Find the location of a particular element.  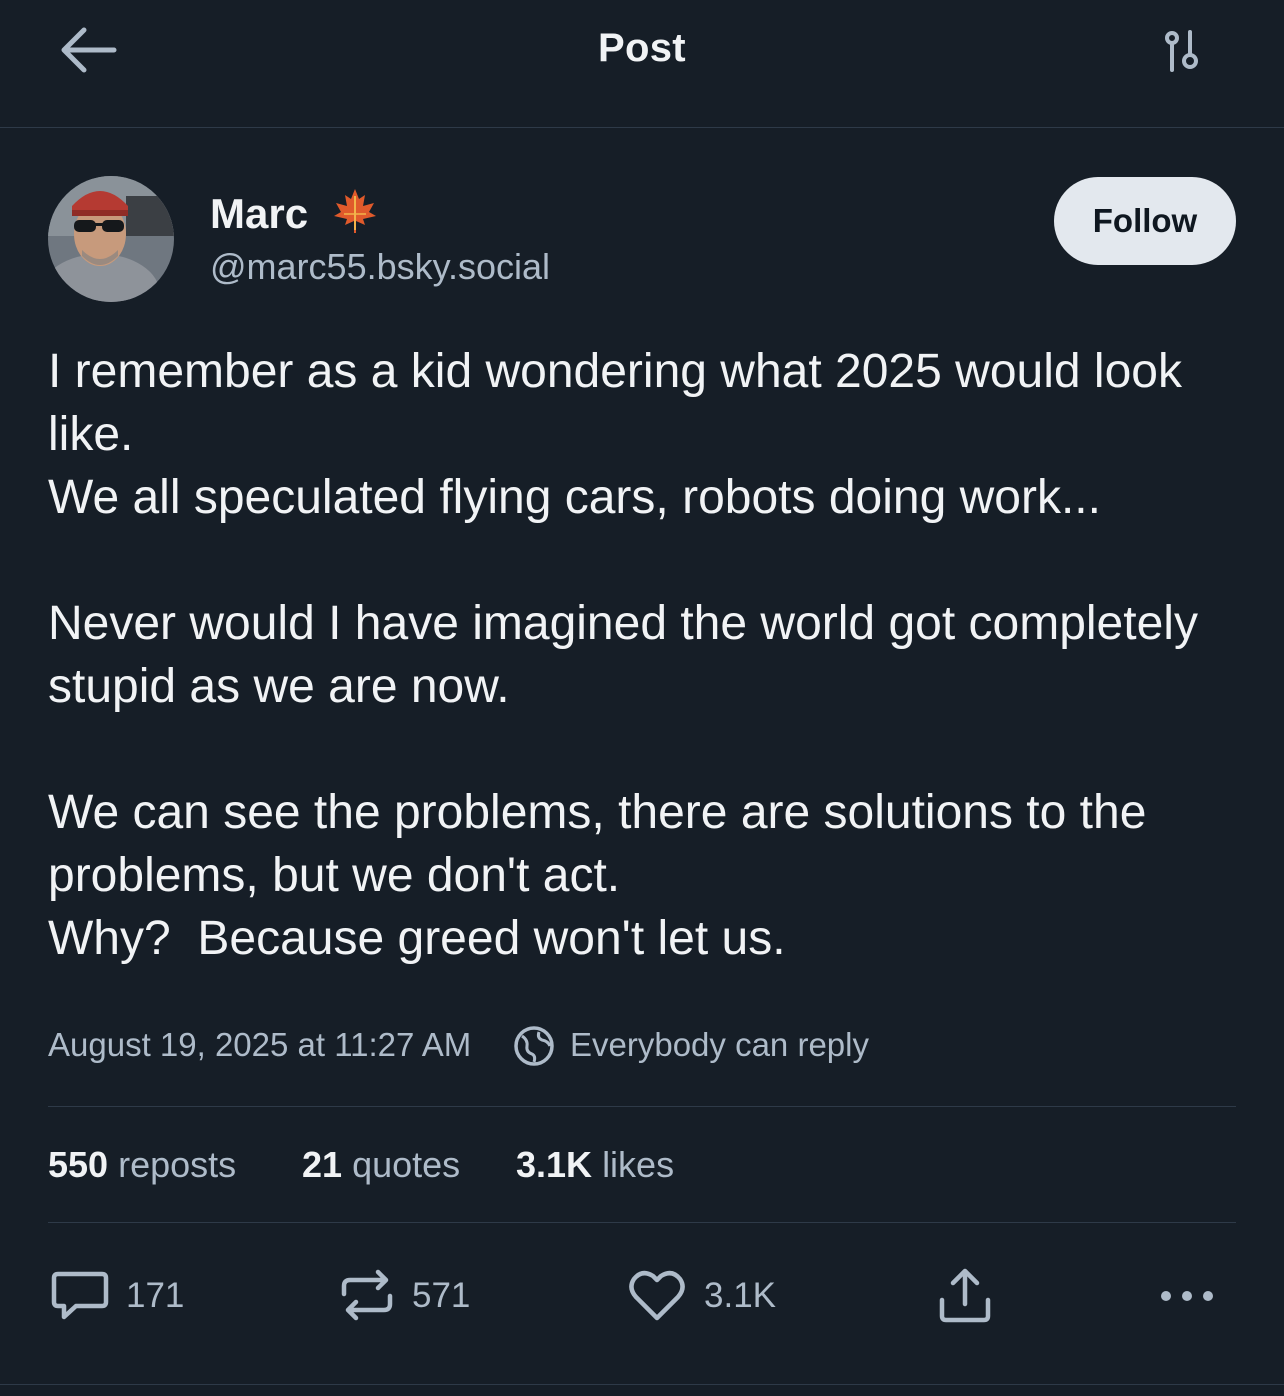

reply-button: 171 is located at coordinates (120, 1296).